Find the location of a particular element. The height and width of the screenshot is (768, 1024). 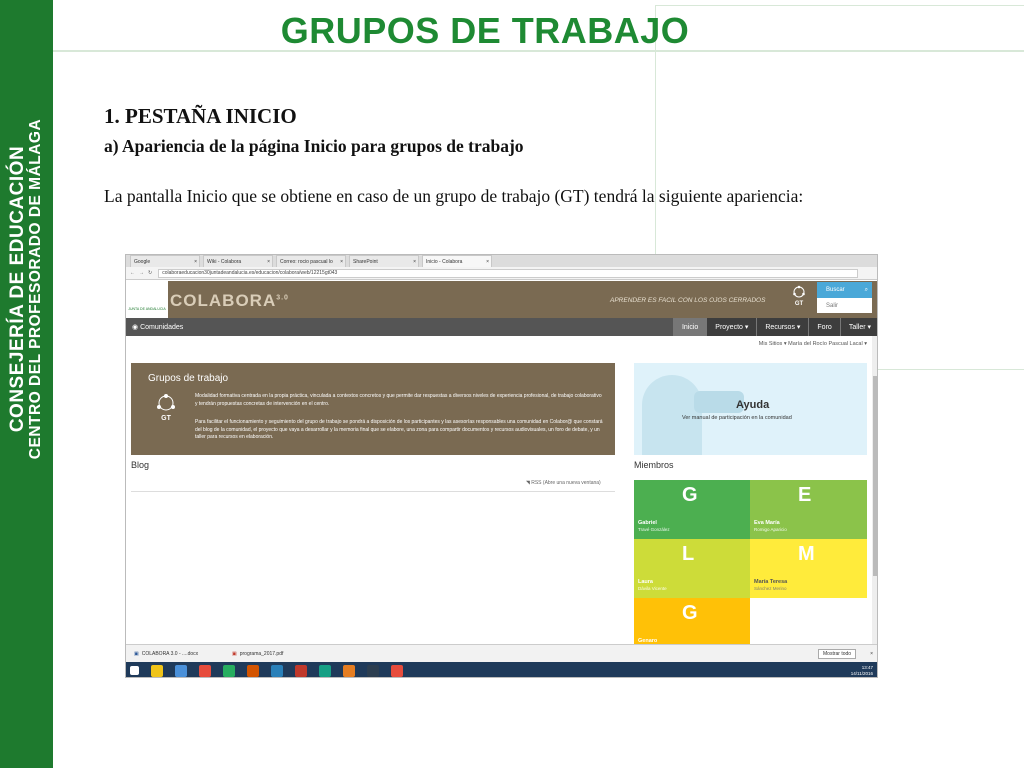

member-name: Gabriel is located at coordinates (647, 523).